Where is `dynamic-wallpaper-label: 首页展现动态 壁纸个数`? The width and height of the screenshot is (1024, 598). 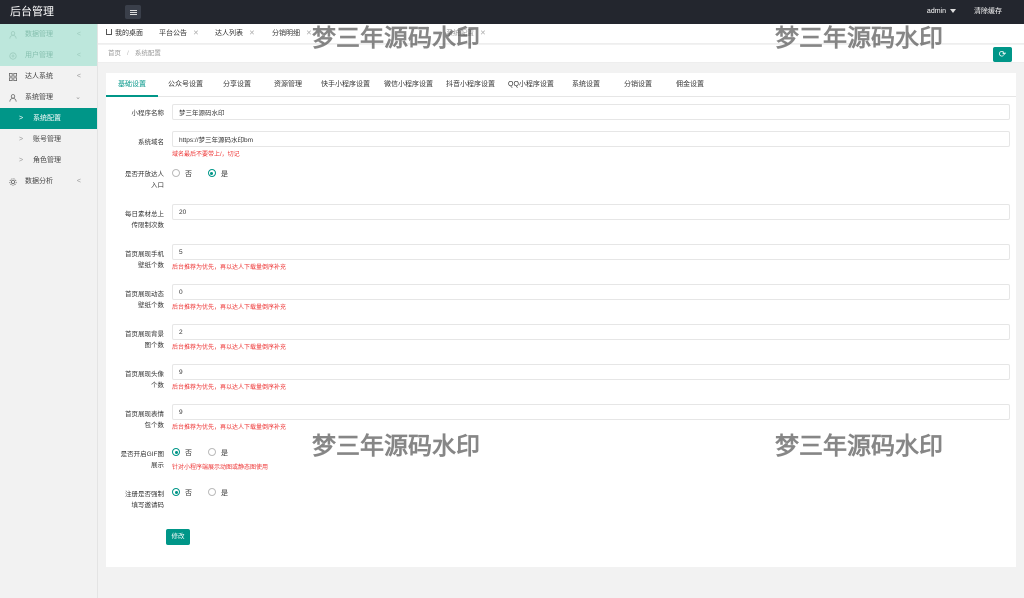 dynamic-wallpaper-label: 首页展现动态 壁纸个数 is located at coordinates (136, 300).